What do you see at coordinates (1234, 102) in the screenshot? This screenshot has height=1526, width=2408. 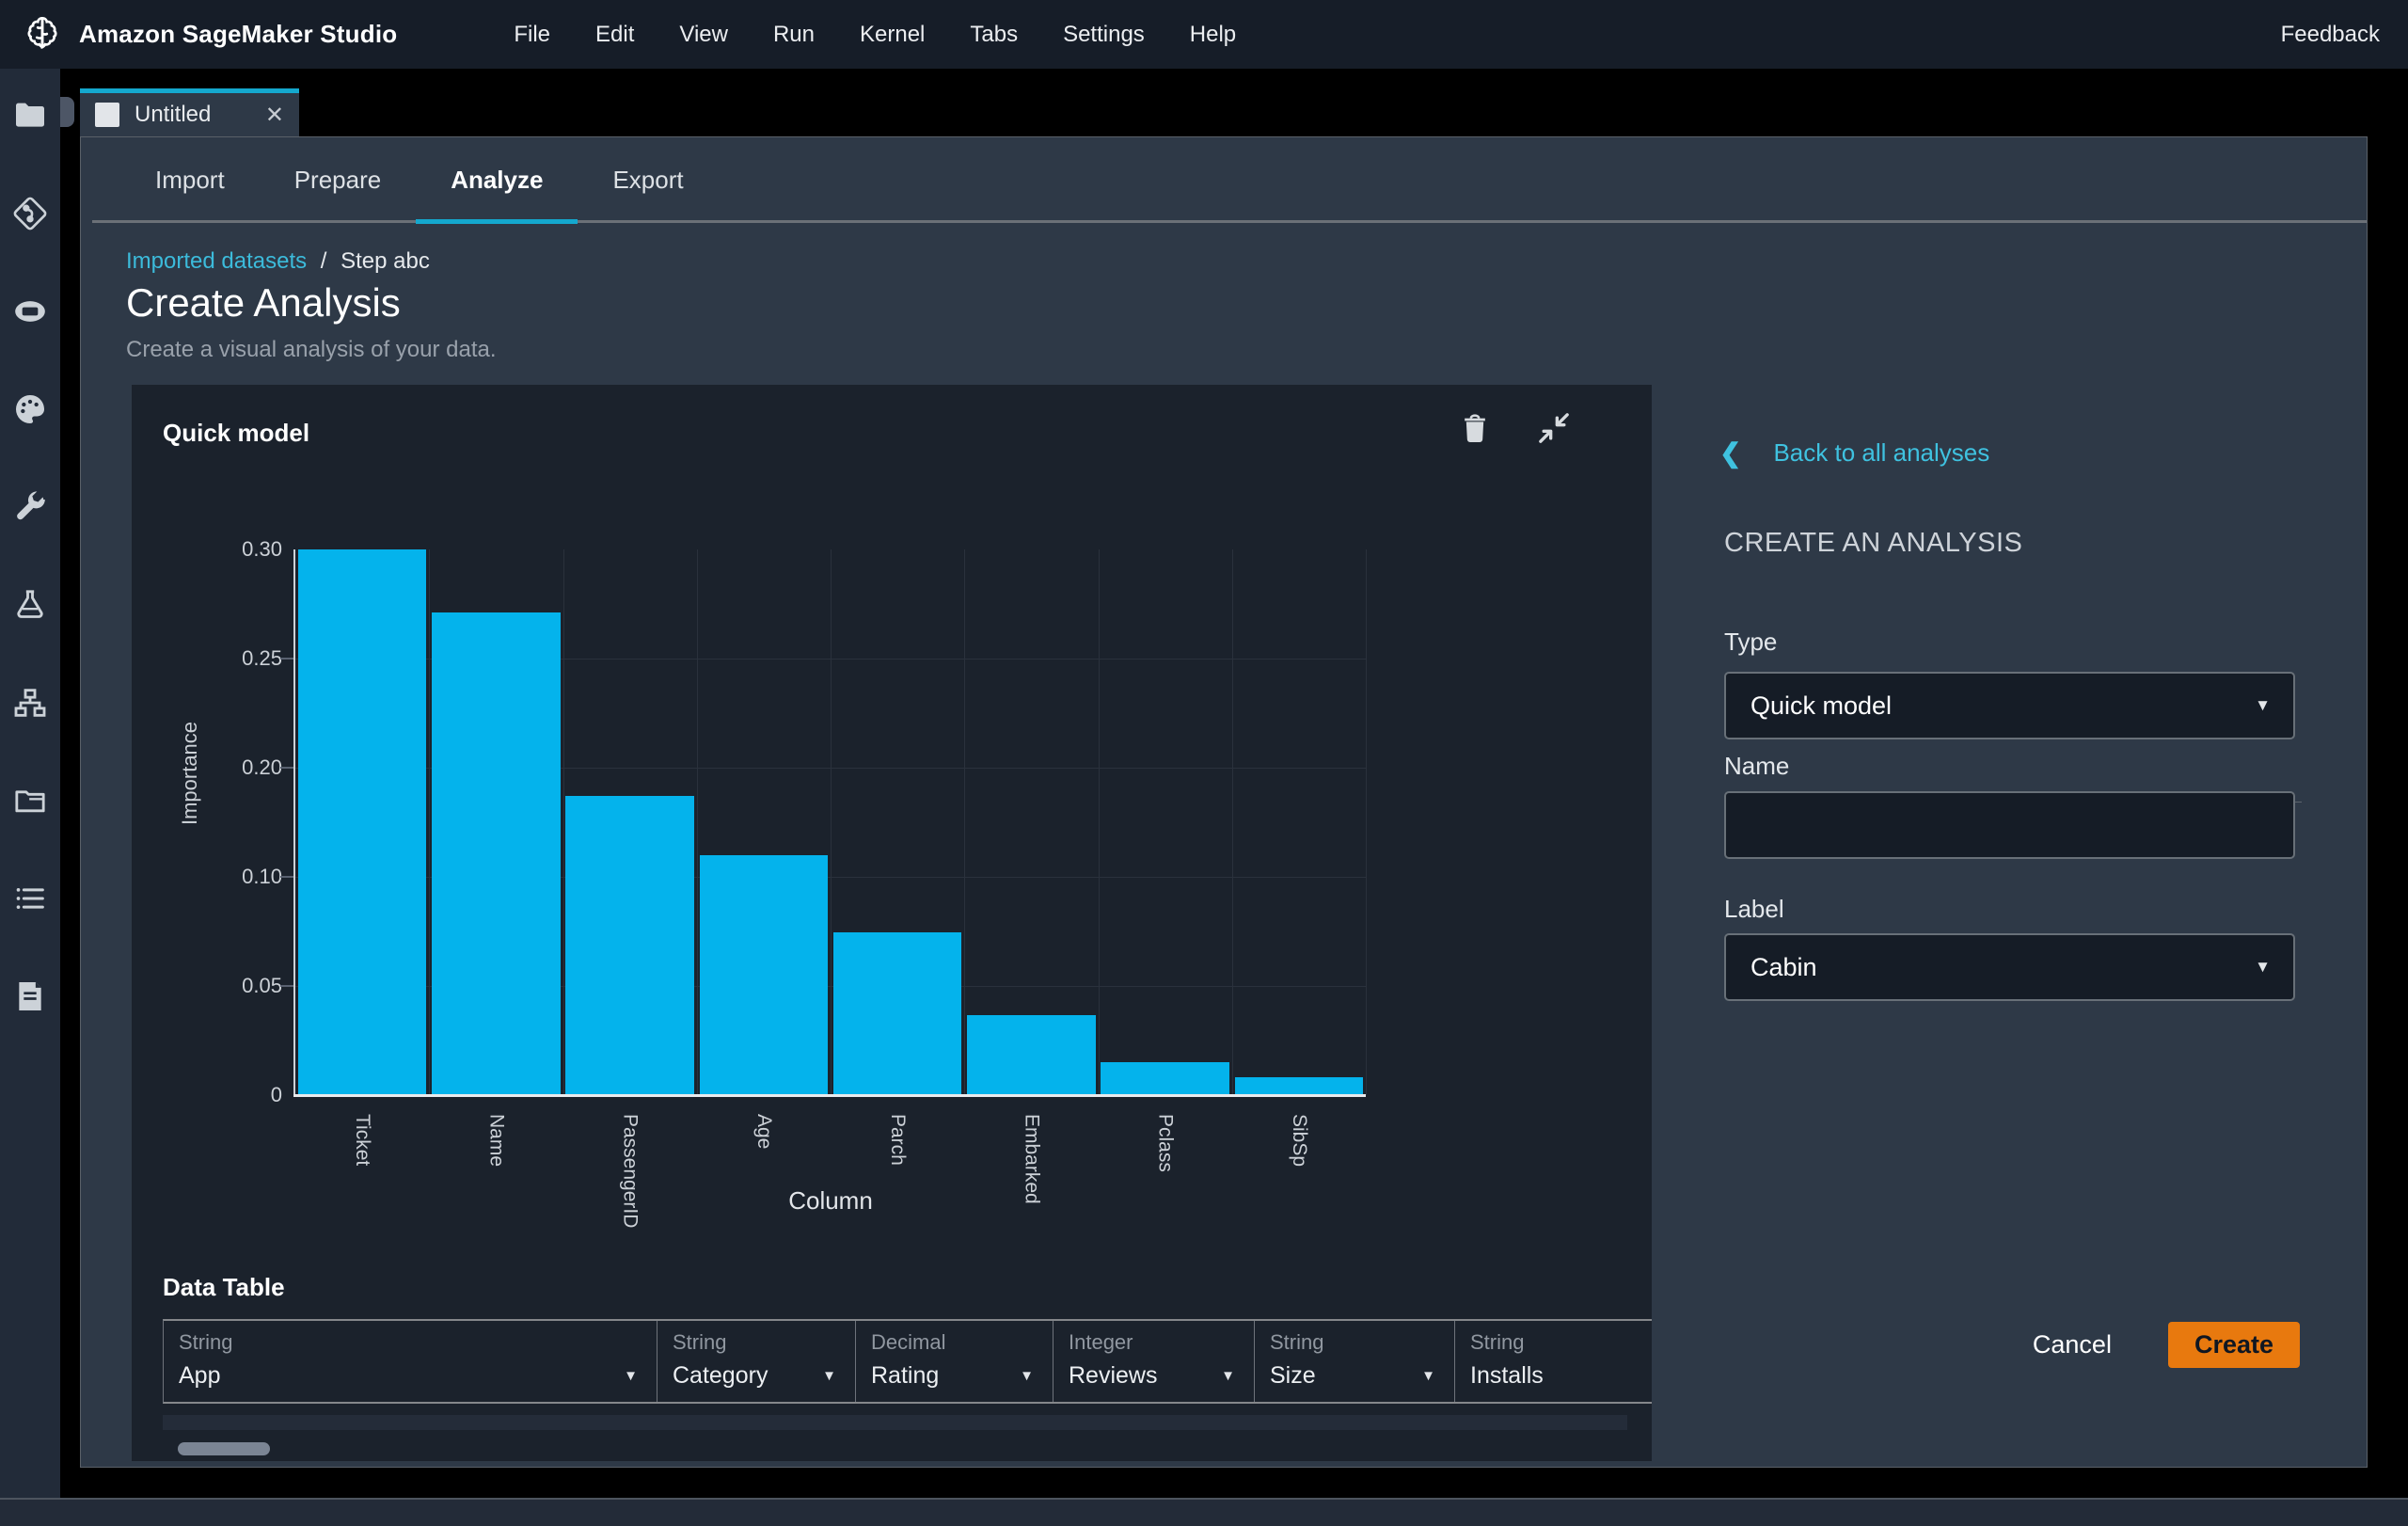 I see `document-tab-bar: Untitled ✕` at bounding box center [1234, 102].